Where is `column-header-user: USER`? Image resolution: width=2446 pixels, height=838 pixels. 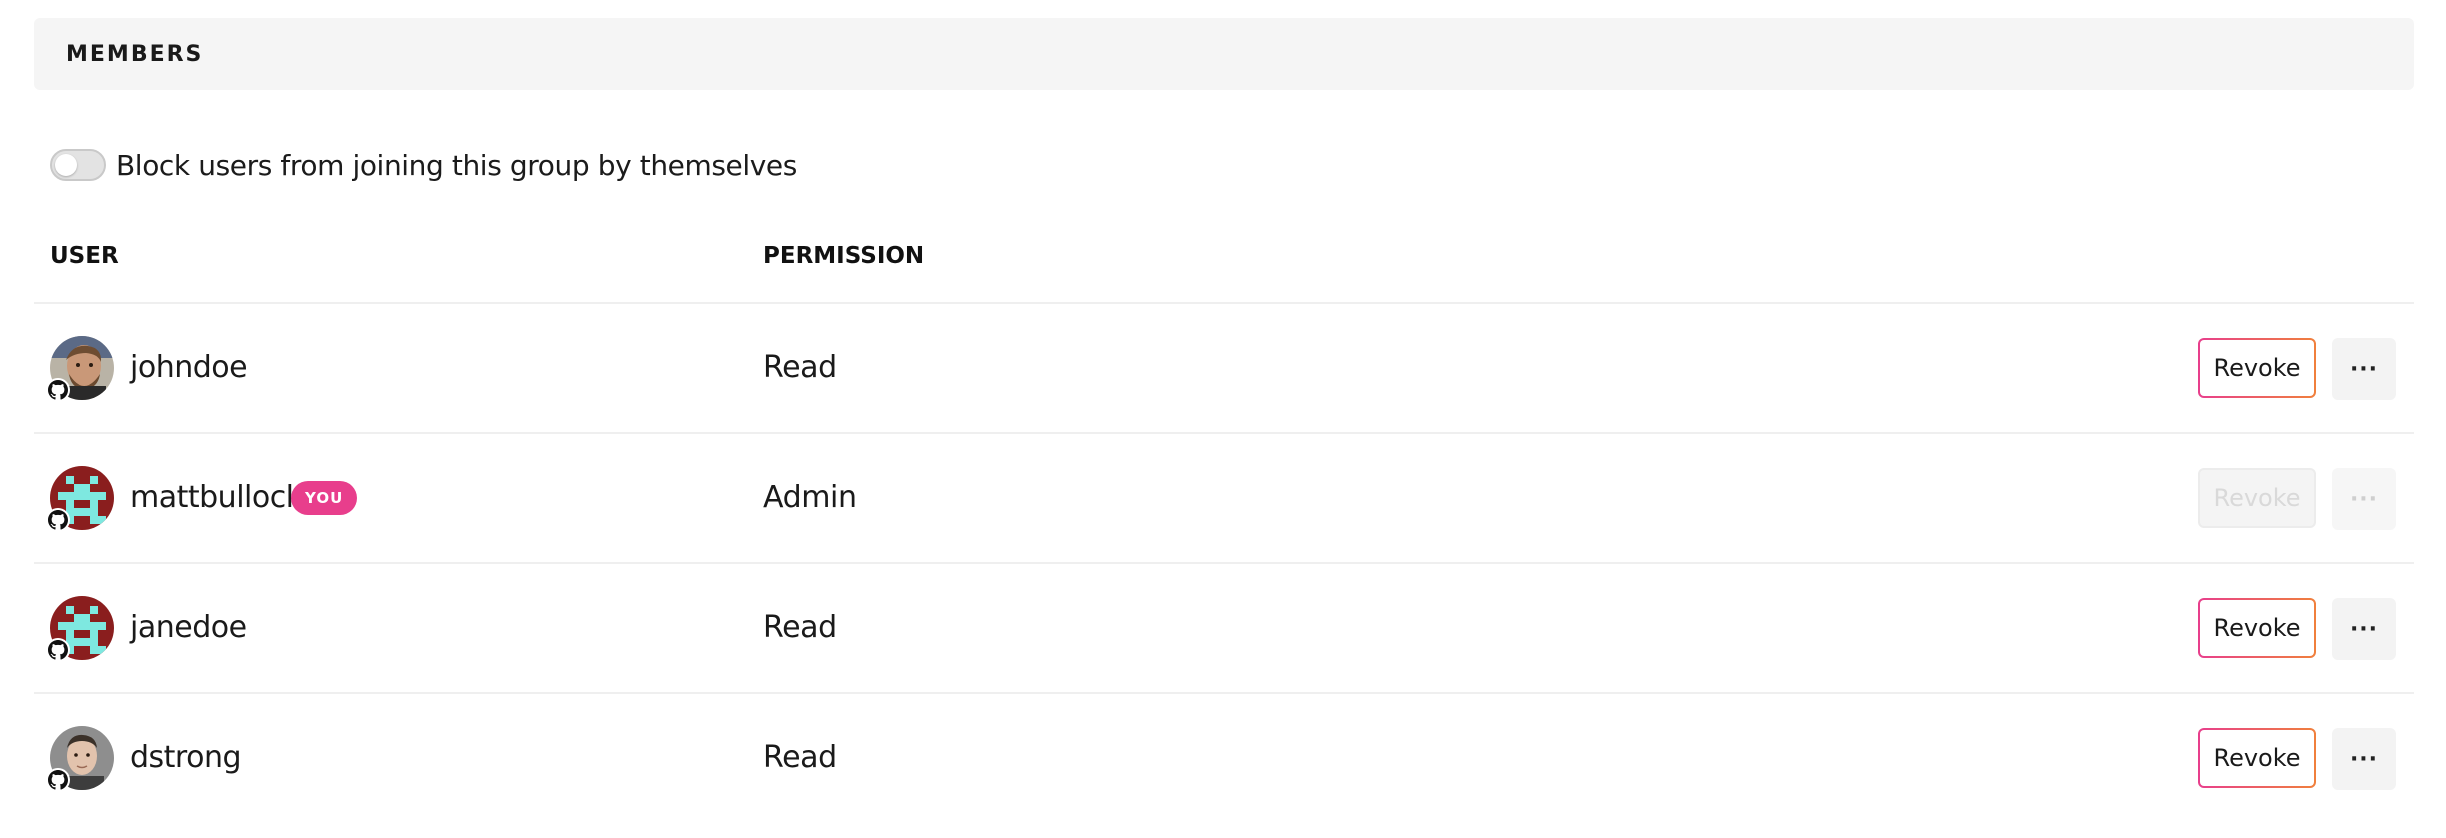
column-header-user: USER is located at coordinates (84, 256).